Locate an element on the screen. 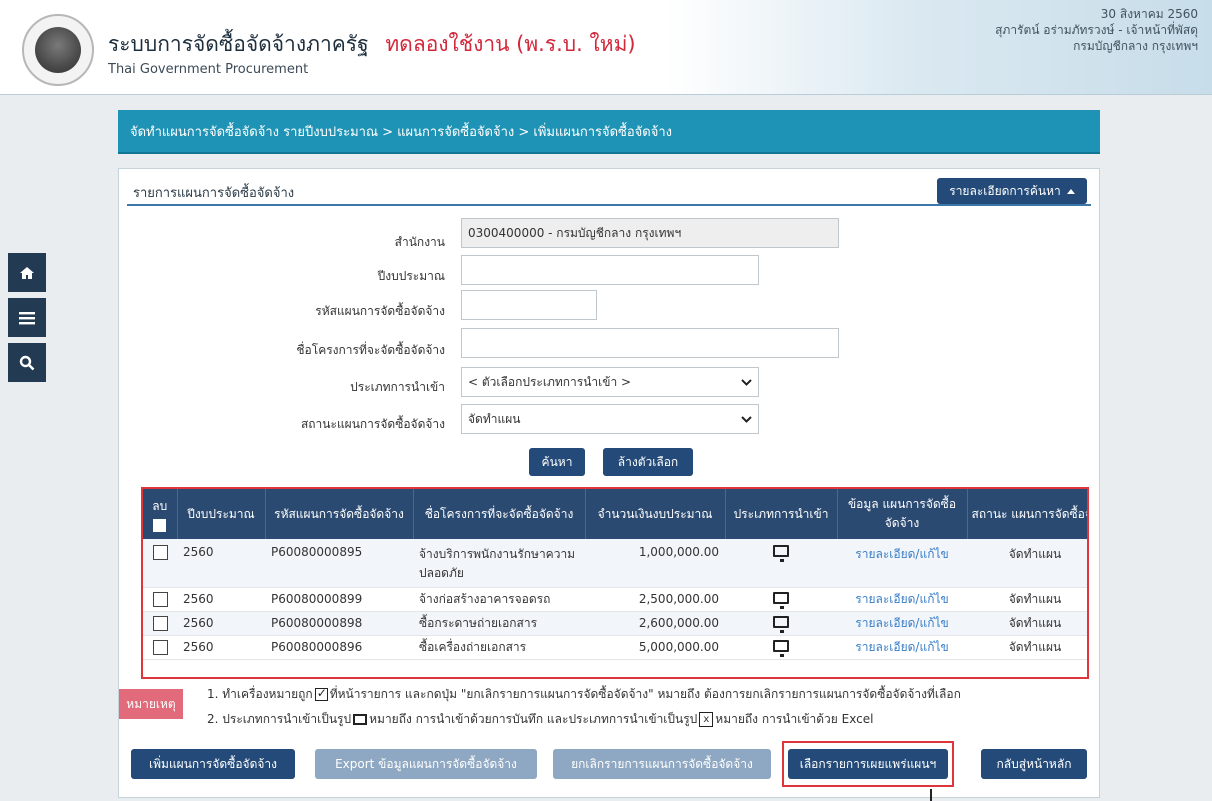 Image resolution: width=1212 pixels, height=801 pixels. plan-code-field is located at coordinates (529, 305).